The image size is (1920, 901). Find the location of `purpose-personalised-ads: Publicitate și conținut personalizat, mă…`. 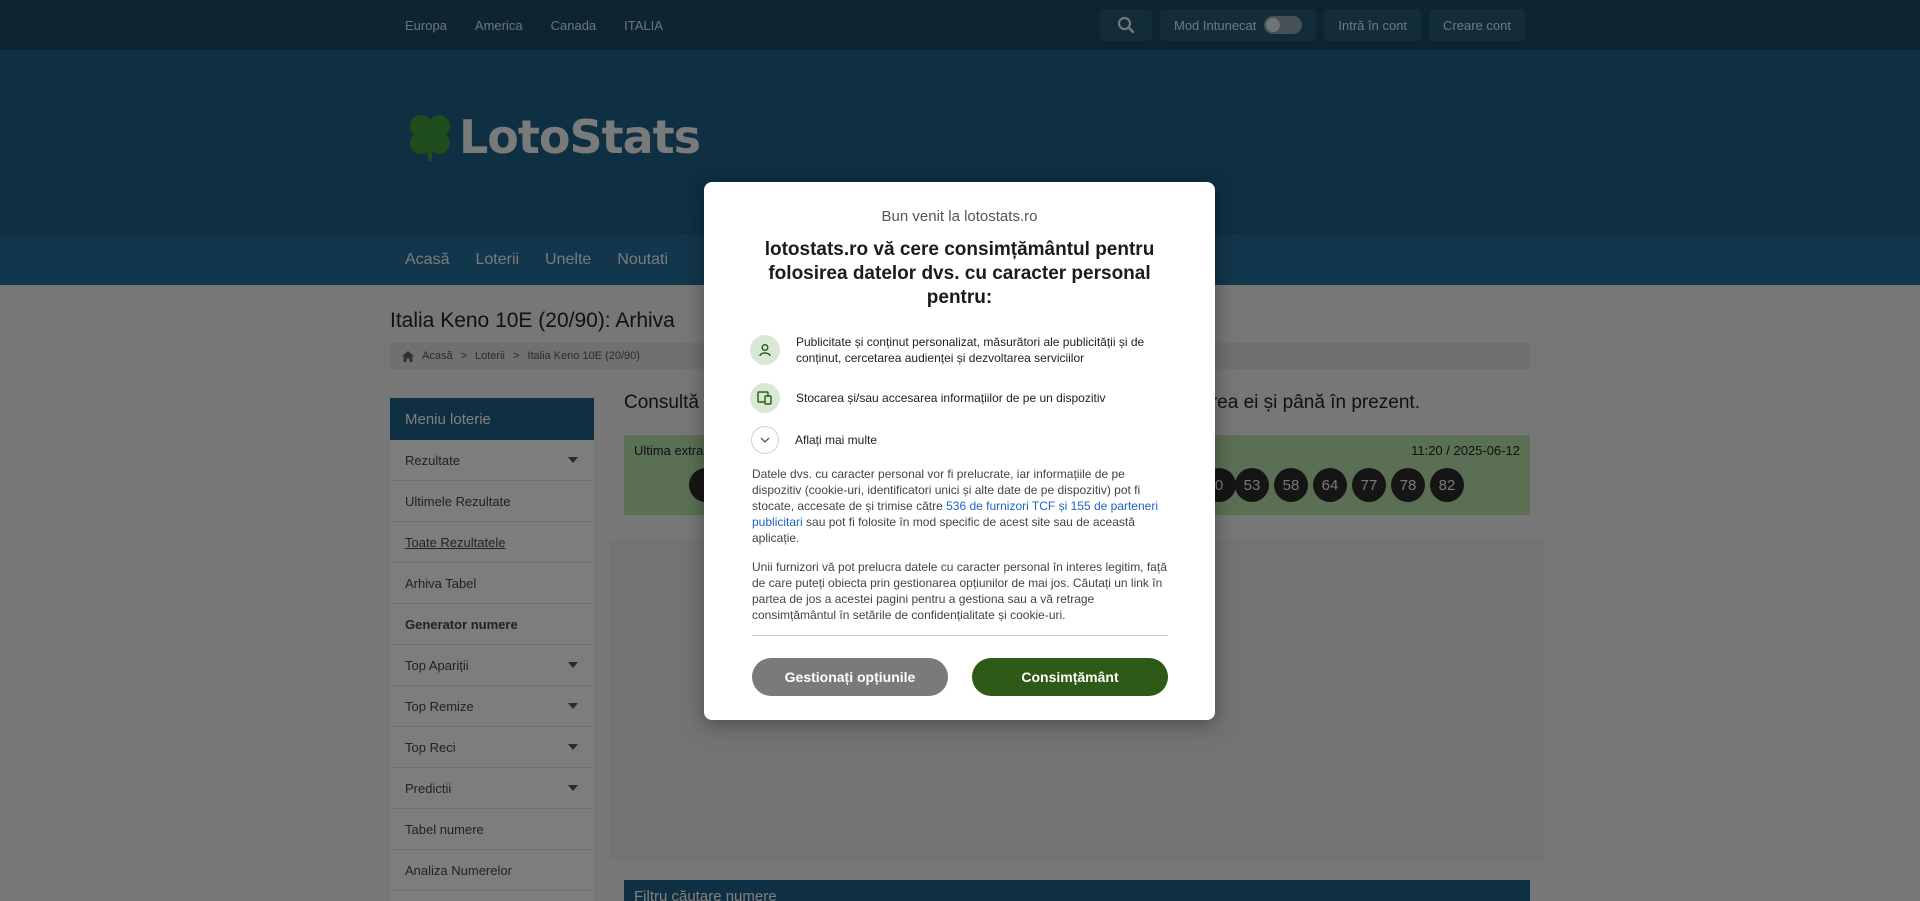

purpose-personalised-ads: Publicitate și conținut personalizat, mă… is located at coordinates (963, 350).